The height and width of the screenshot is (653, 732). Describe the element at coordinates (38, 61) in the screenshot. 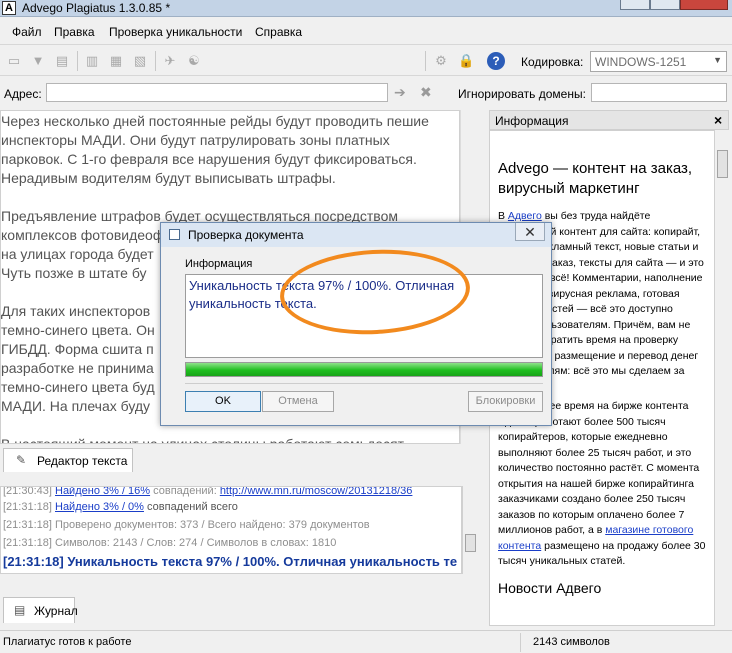

I see `open-html-icon: ▼` at that location.